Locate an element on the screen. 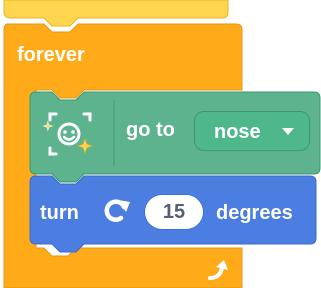 Image resolution: width=321 pixels, height=288 pixels. loop-arrow-icon is located at coordinates (218, 270).